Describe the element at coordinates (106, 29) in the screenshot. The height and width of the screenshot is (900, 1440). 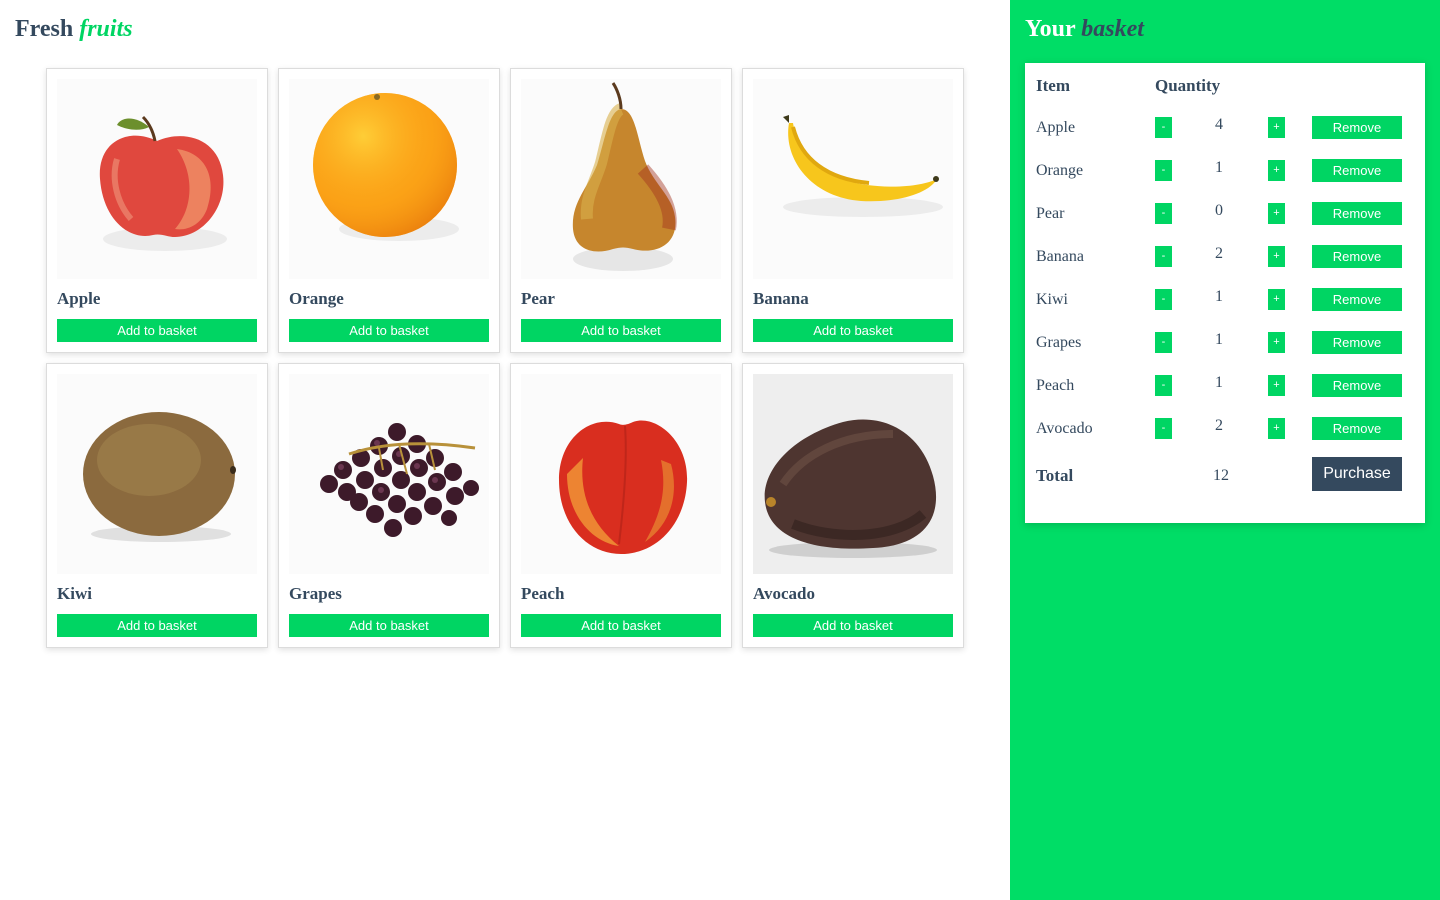
I see `shop-title-accent: fruits` at that location.